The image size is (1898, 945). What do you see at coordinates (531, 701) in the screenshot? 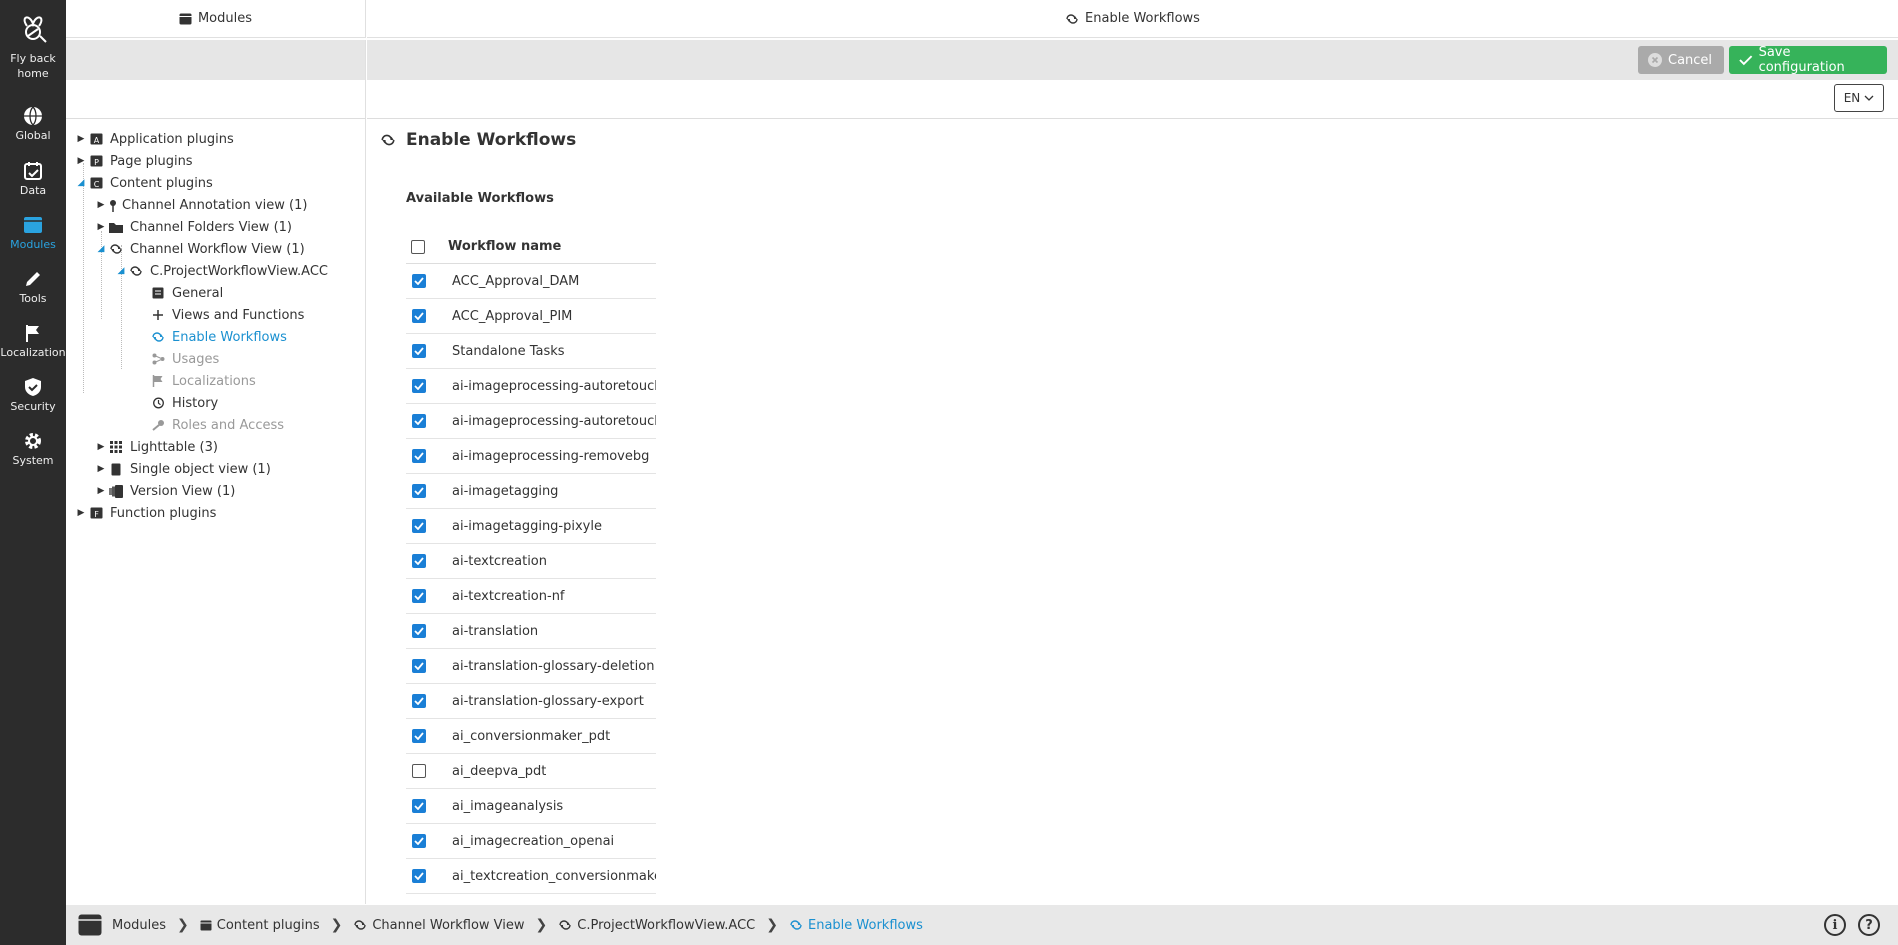
I see `table-row: ai-translation-glossary-export` at bounding box center [531, 701].